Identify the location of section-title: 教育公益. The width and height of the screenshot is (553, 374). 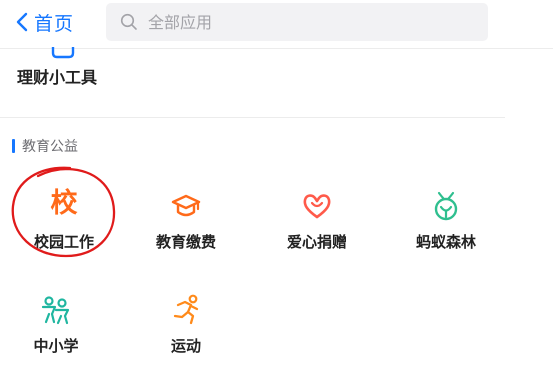
(50, 147).